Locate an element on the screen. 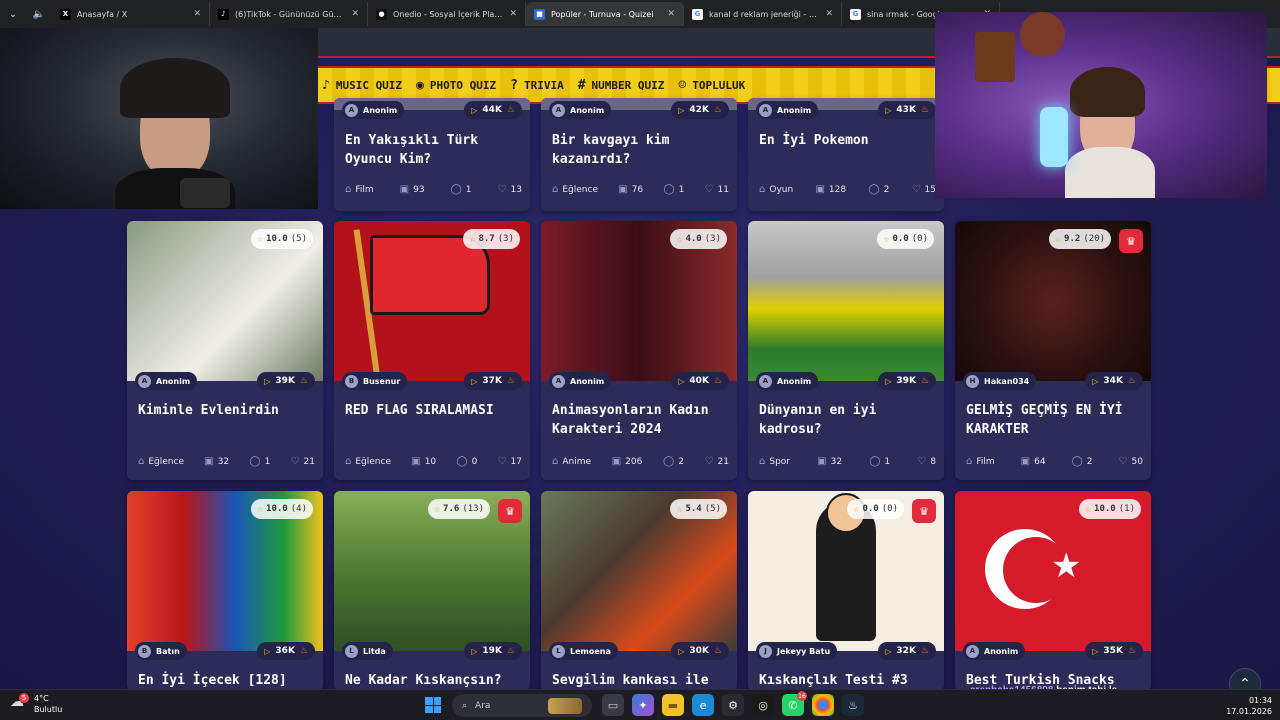 The width and height of the screenshot is (1280, 720). scroll-to-top-button: ⌃ is located at coordinates (1245, 678).